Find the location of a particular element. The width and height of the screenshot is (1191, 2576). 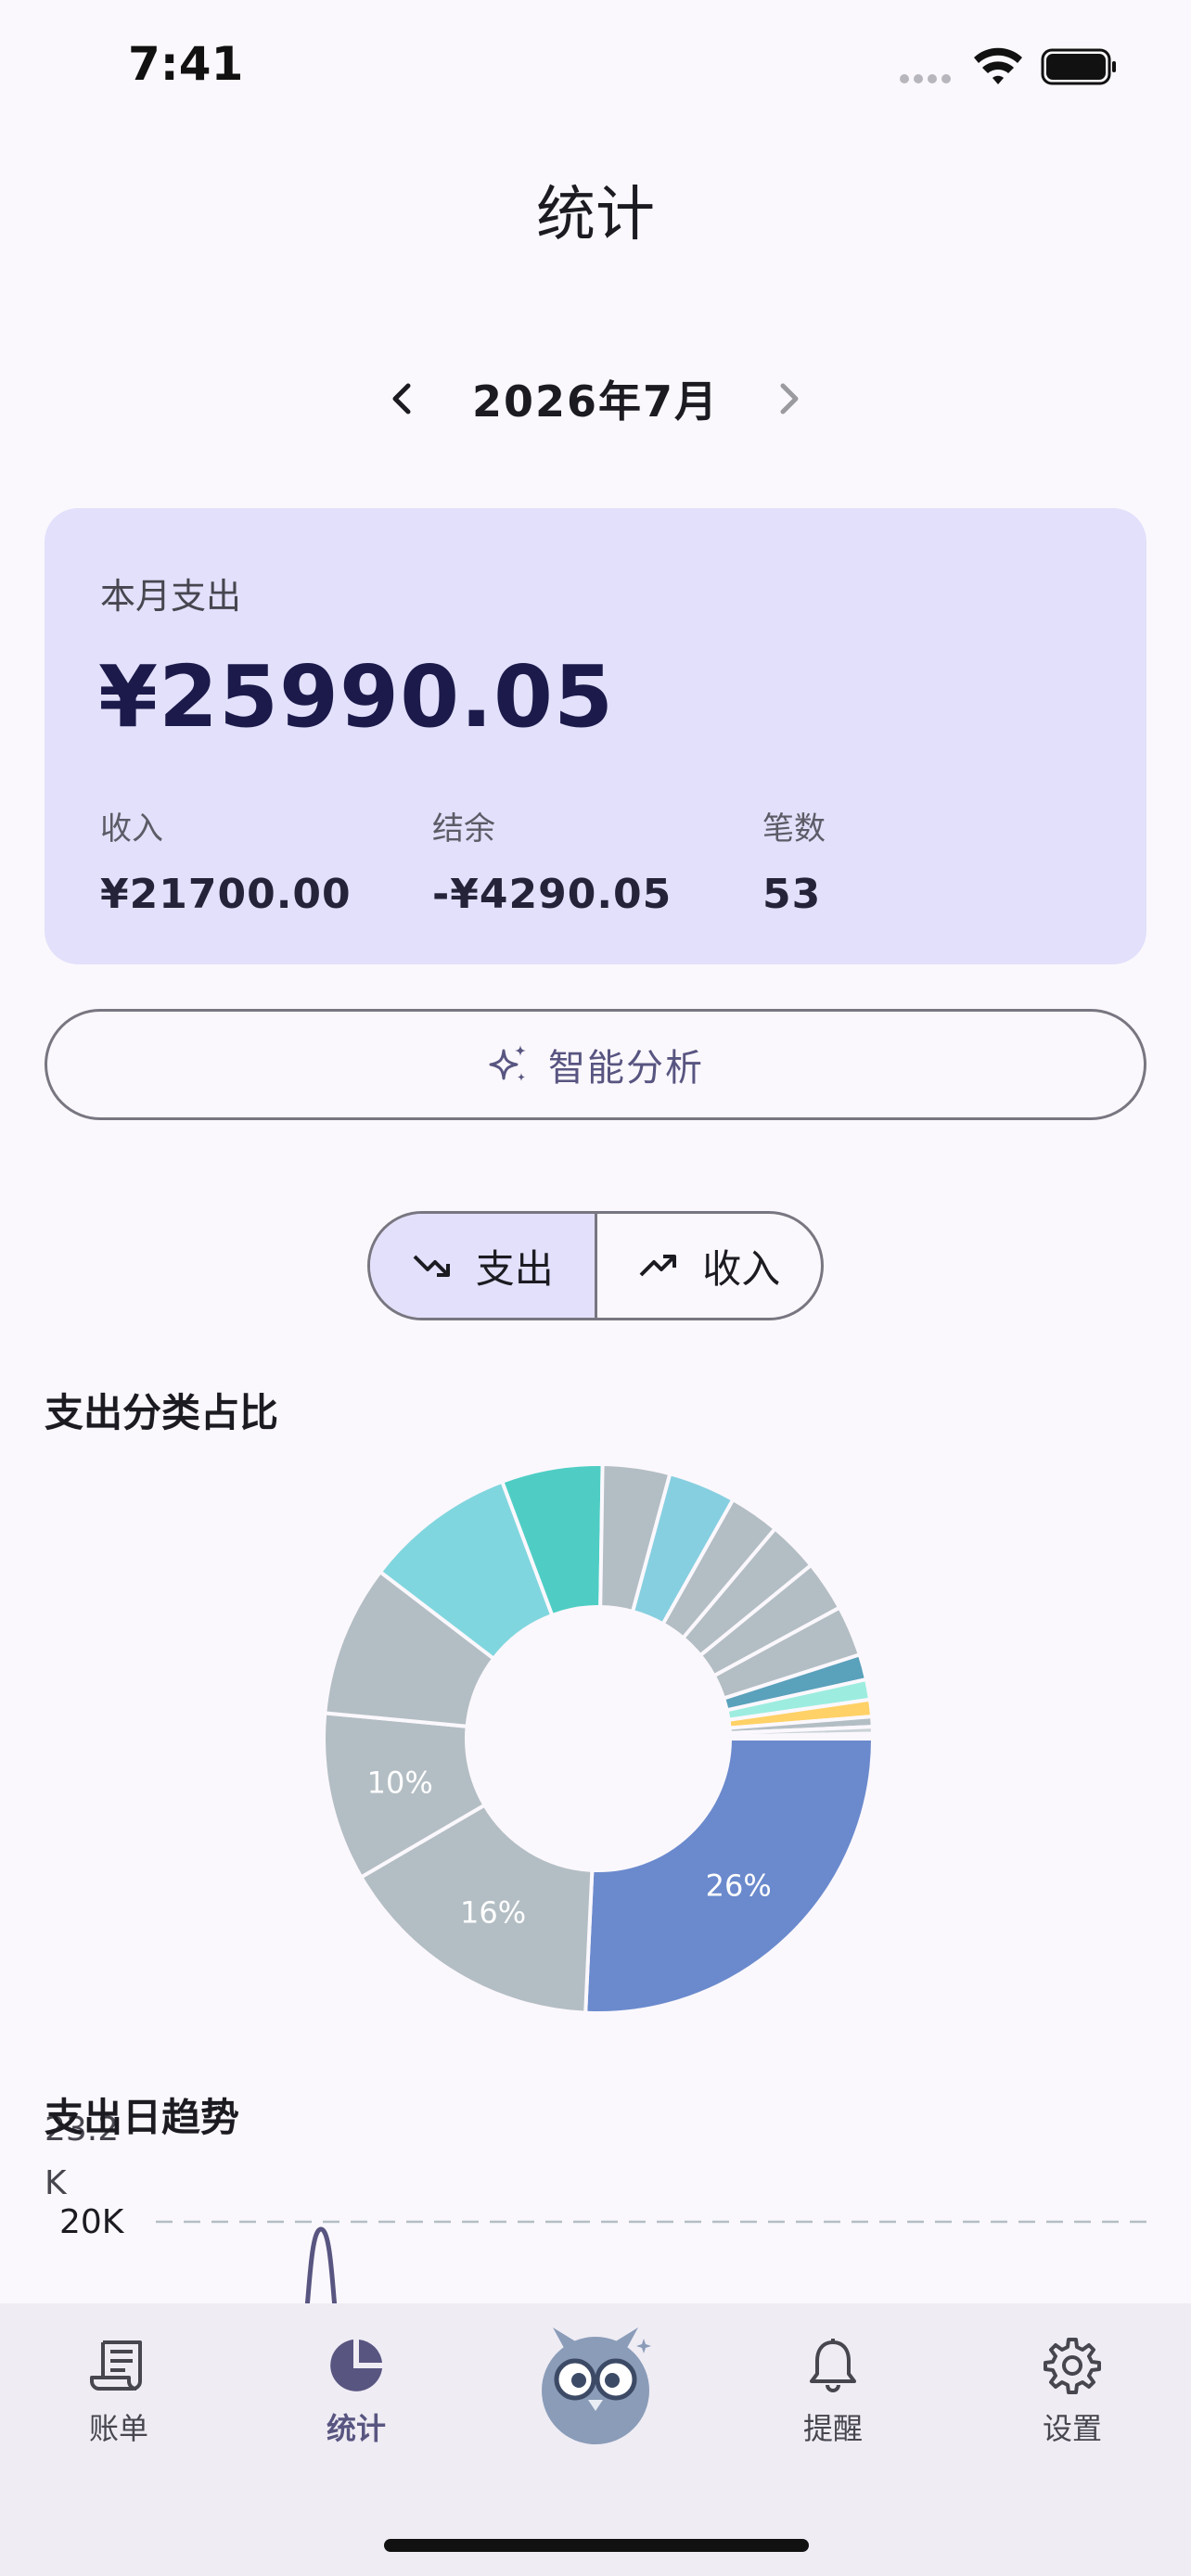

stat-income: 收入 ¥21700.00 is located at coordinates (226, 860).